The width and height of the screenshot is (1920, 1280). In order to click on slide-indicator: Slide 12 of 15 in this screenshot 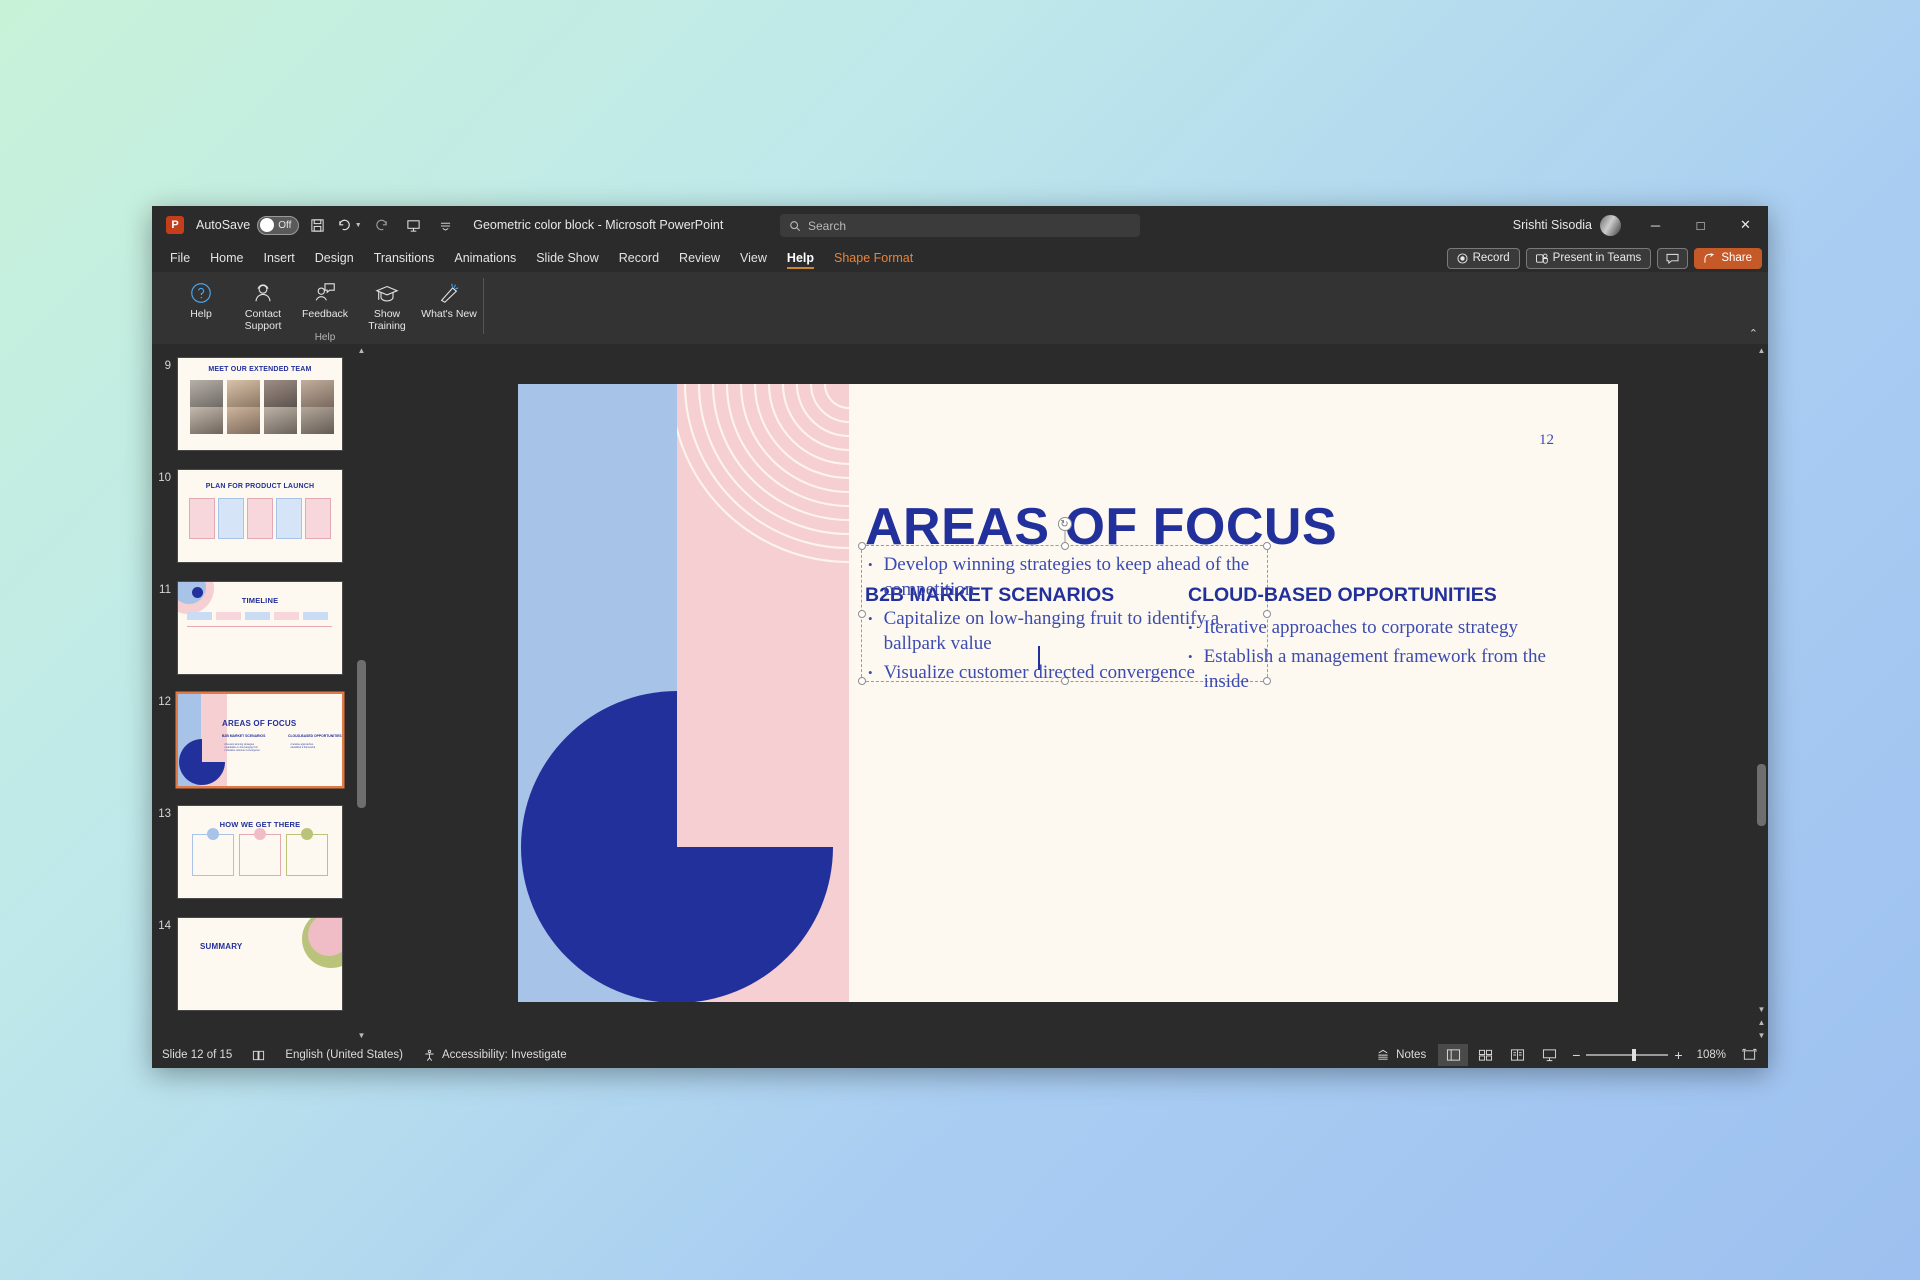, I will do `click(197, 1055)`.